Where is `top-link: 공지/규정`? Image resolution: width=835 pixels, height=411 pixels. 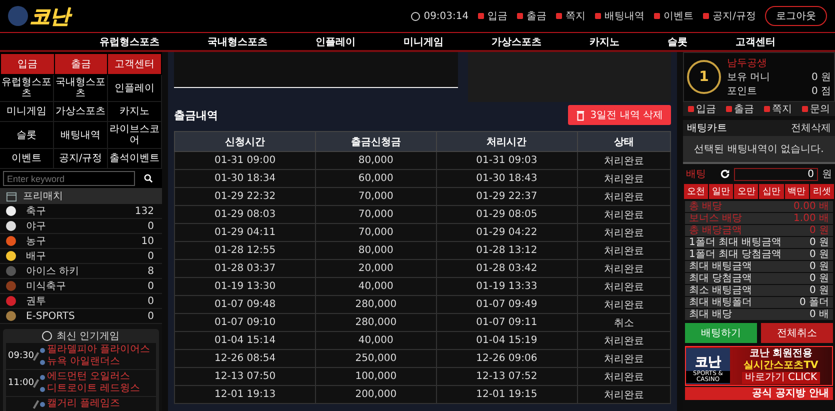
top-link: 공지/규정 is located at coordinates (729, 16).